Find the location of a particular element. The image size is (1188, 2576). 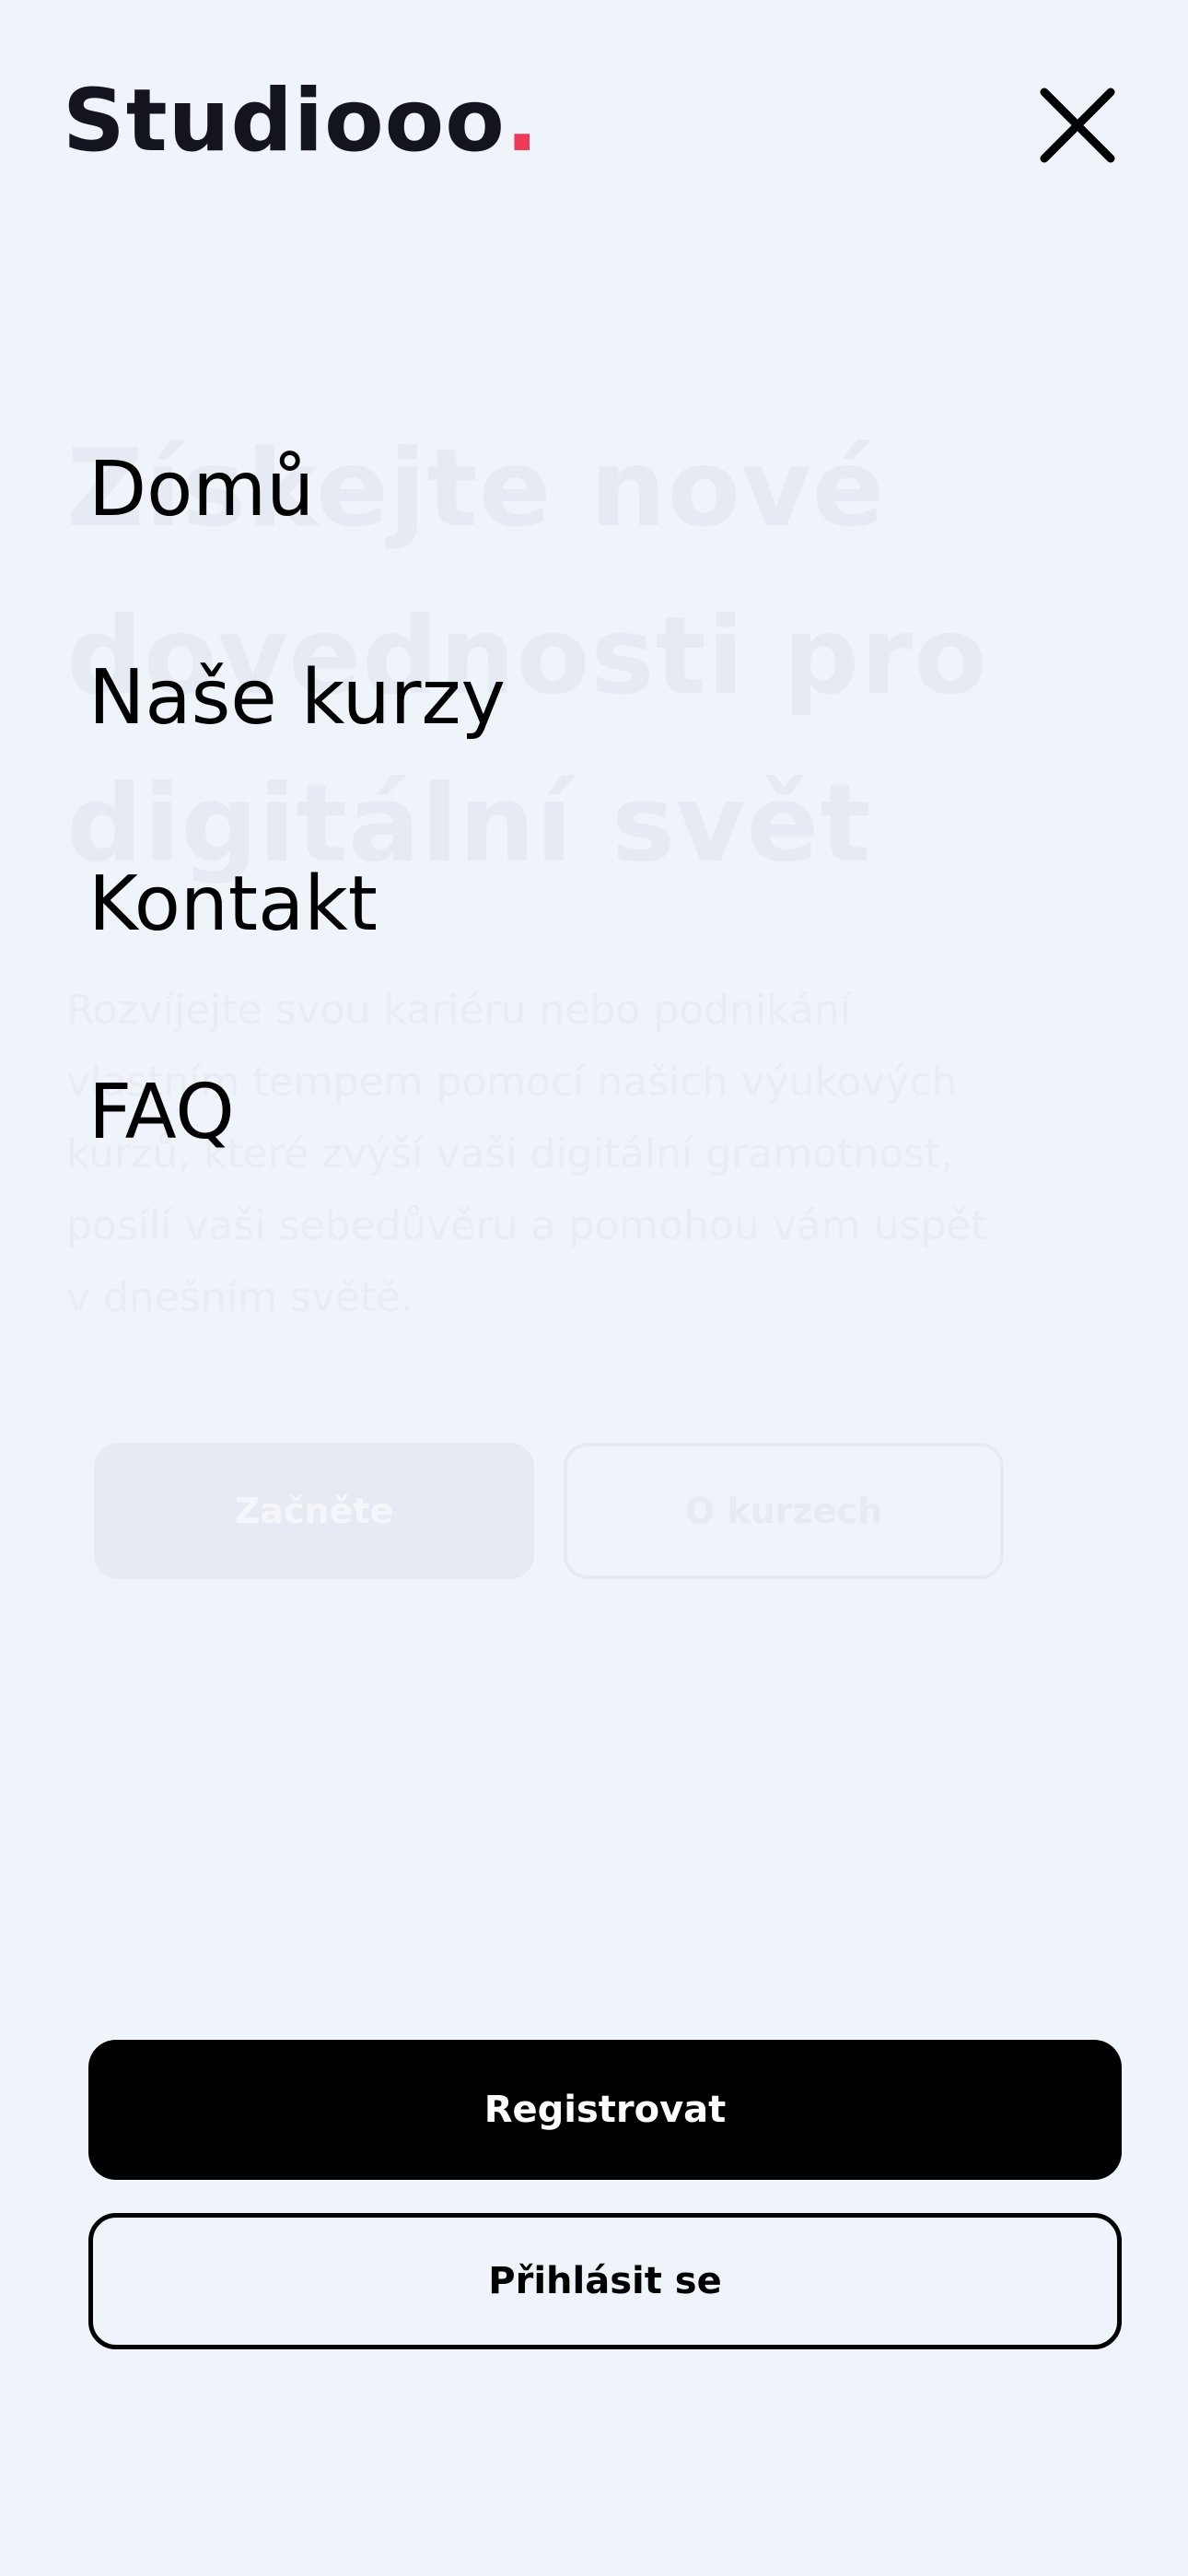

close-menu-button is located at coordinates (1077, 125).